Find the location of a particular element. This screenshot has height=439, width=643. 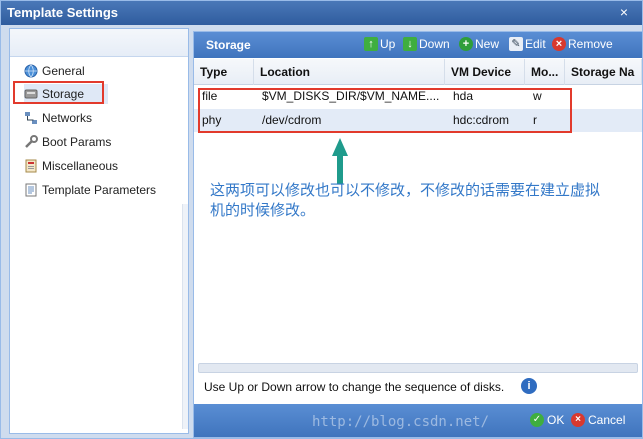

column-header-type: Type is located at coordinates (224, 72).